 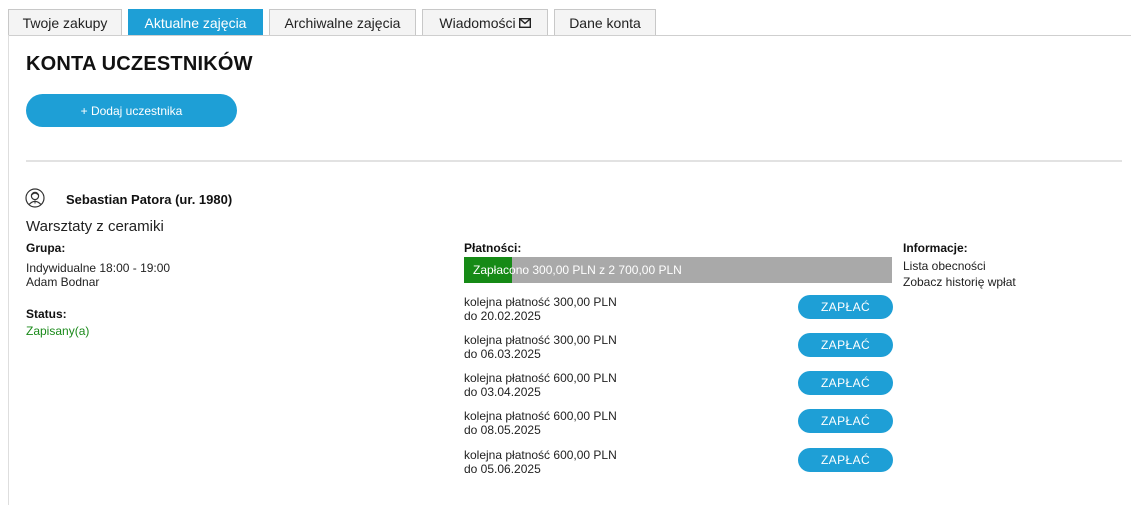 What do you see at coordinates (502, 354) in the screenshot?
I see `installment-due-date: do 06.03.2025` at bounding box center [502, 354].